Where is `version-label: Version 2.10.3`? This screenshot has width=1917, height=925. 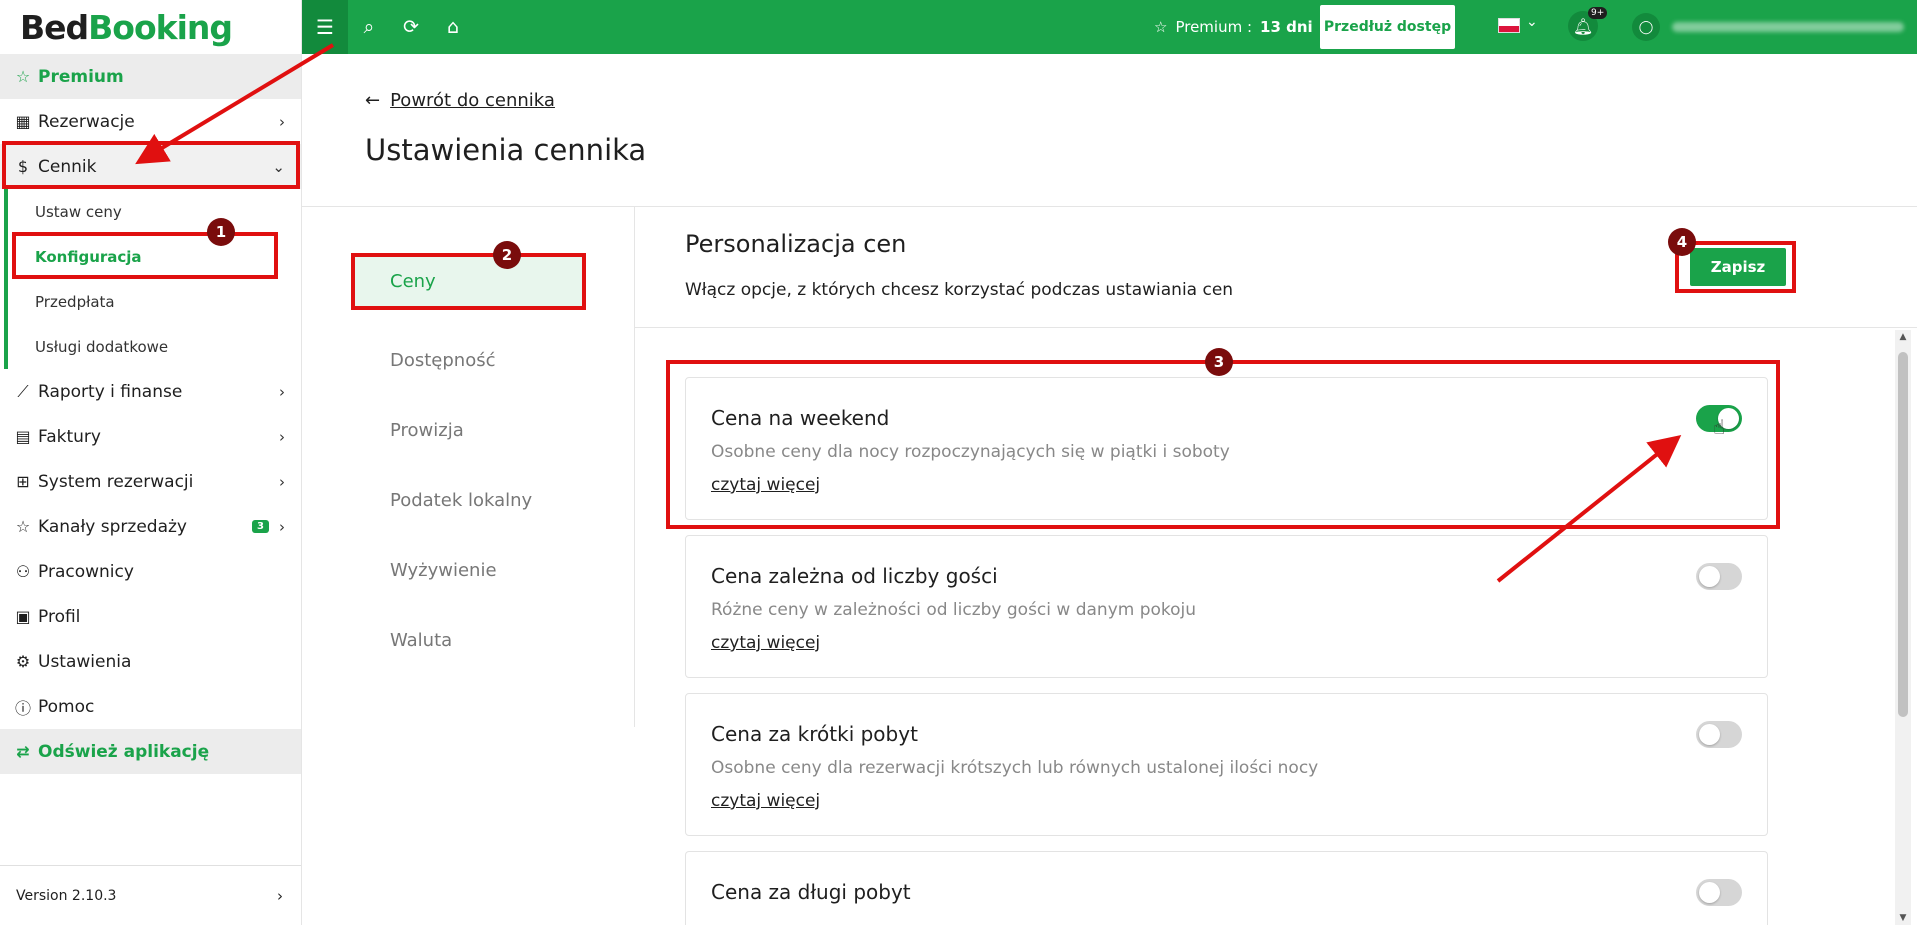
version-label: Version 2.10.3 is located at coordinates (66, 895).